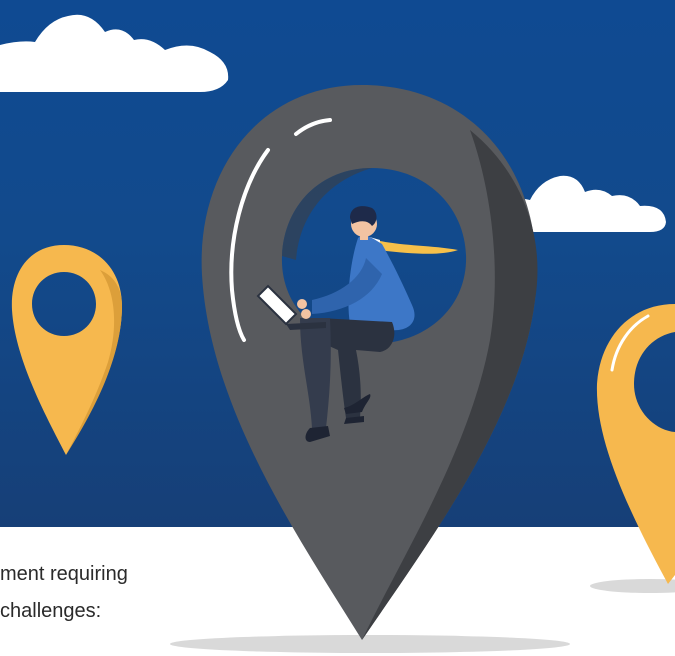 The width and height of the screenshot is (675, 656). What do you see at coordinates (125, 593) in the screenshot?
I see `intro-text: ment requiring challenges:` at bounding box center [125, 593].